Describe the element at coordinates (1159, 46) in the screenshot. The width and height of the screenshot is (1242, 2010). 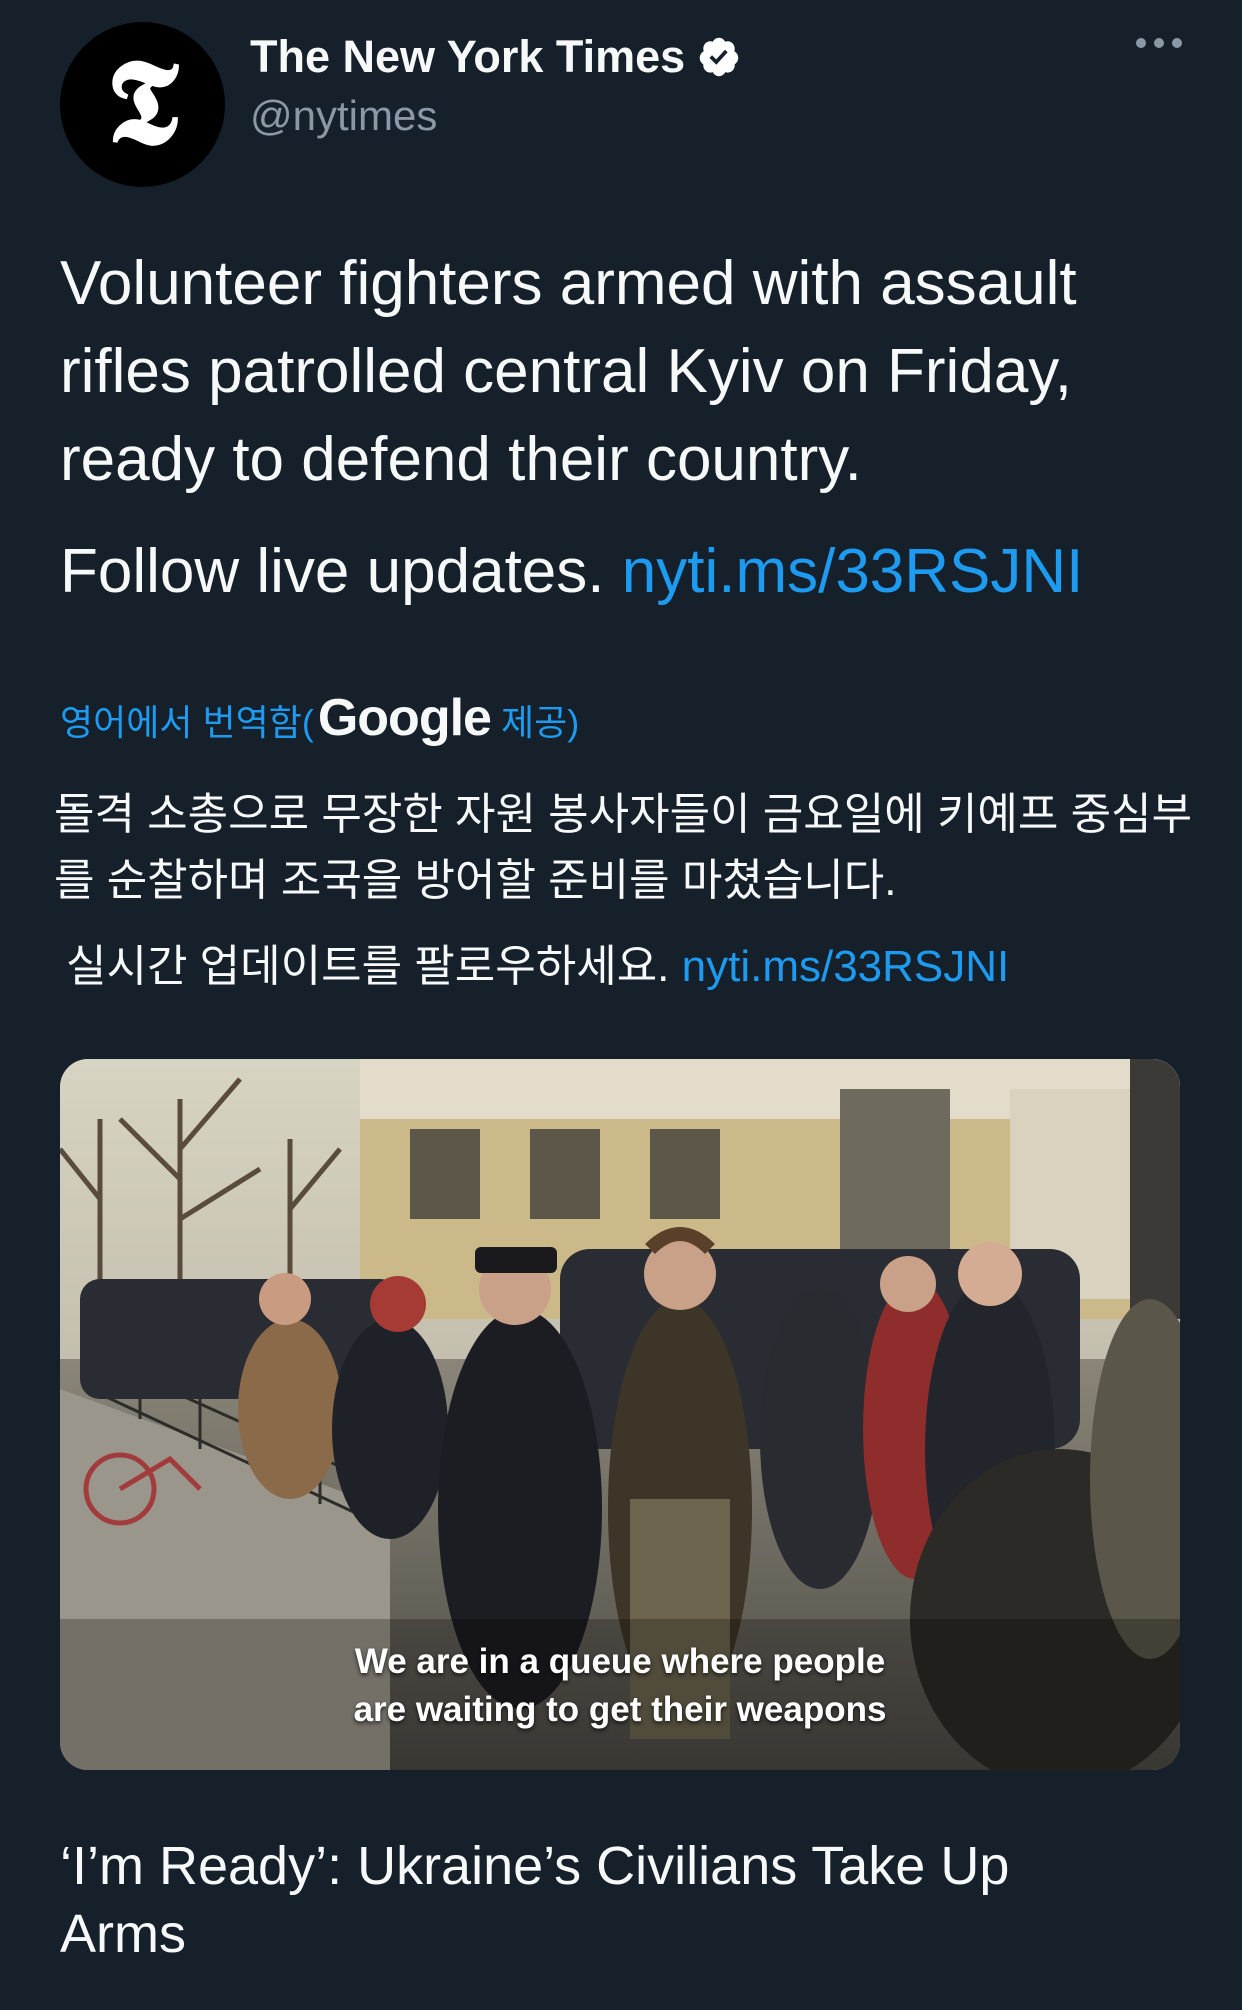
I see `more-options-icon` at that location.